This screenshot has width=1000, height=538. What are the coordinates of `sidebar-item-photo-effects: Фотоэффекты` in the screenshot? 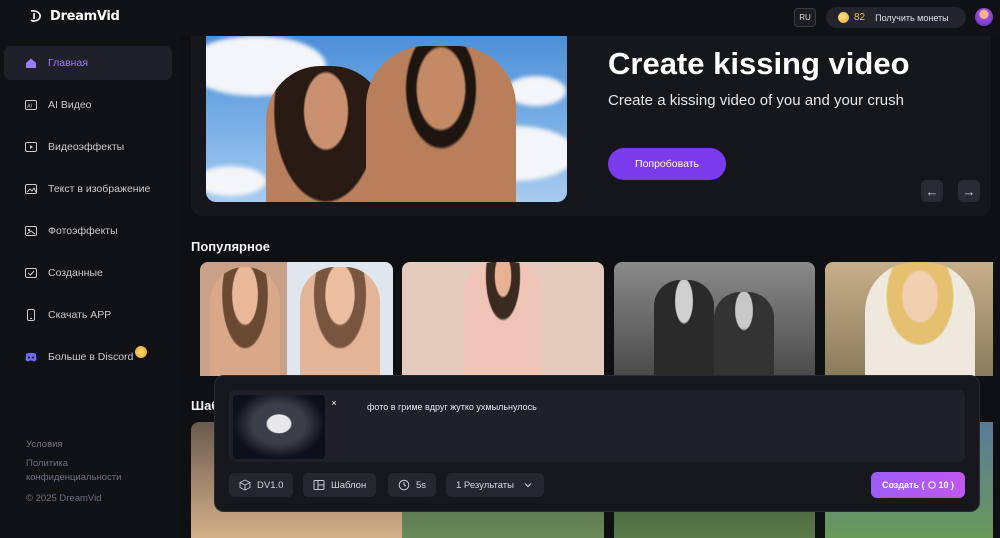 It's located at (88, 231).